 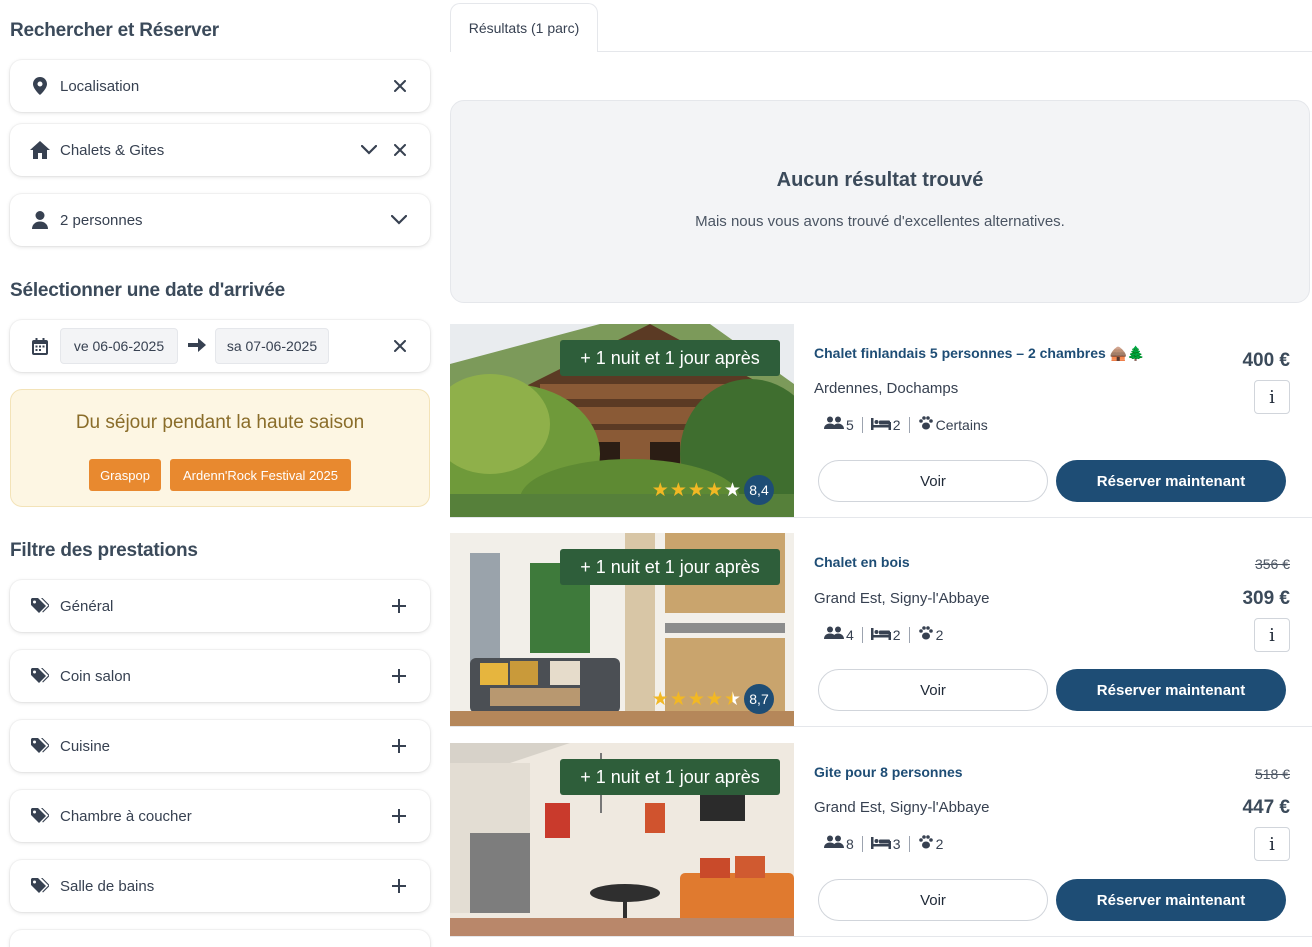 What do you see at coordinates (850, 843) in the screenshot?
I see `persons-count: 8` at bounding box center [850, 843].